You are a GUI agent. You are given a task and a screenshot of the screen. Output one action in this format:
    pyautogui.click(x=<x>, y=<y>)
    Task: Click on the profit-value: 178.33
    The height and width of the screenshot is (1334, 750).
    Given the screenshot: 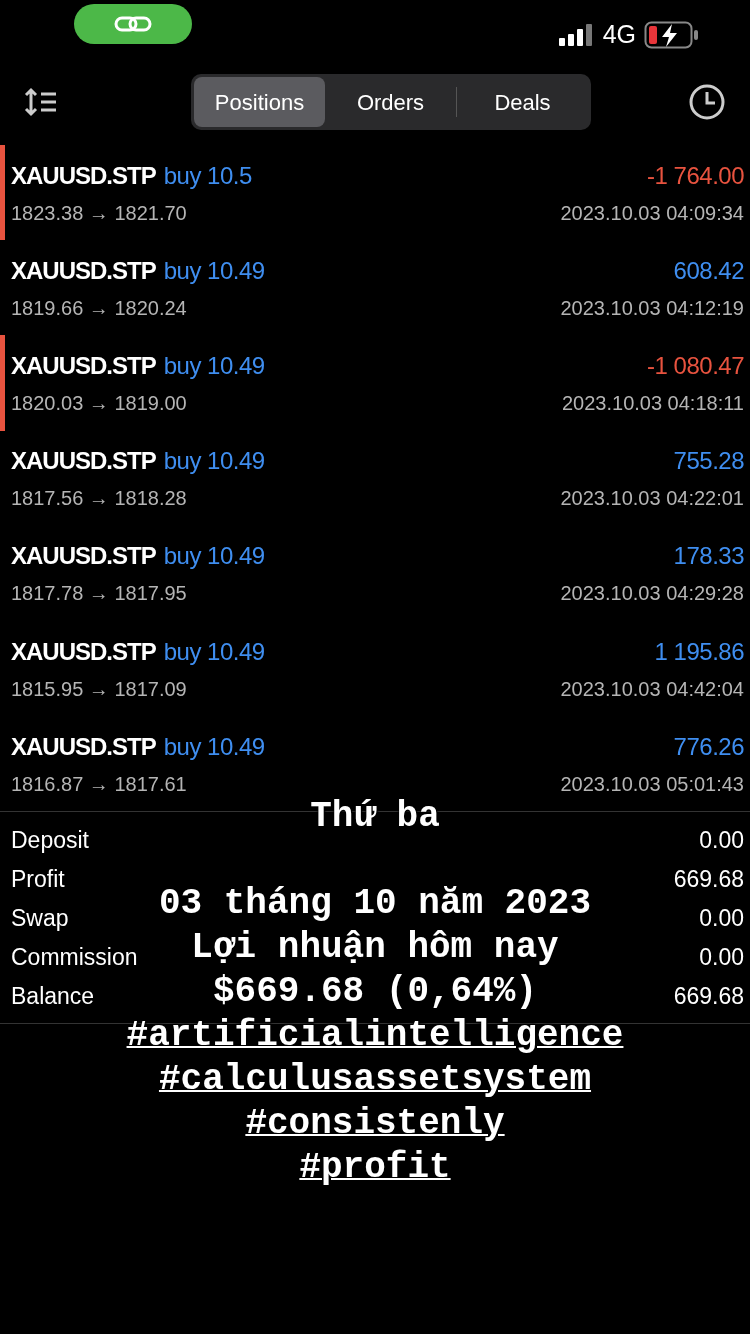 What is the action you would take?
    pyautogui.click(x=708, y=556)
    